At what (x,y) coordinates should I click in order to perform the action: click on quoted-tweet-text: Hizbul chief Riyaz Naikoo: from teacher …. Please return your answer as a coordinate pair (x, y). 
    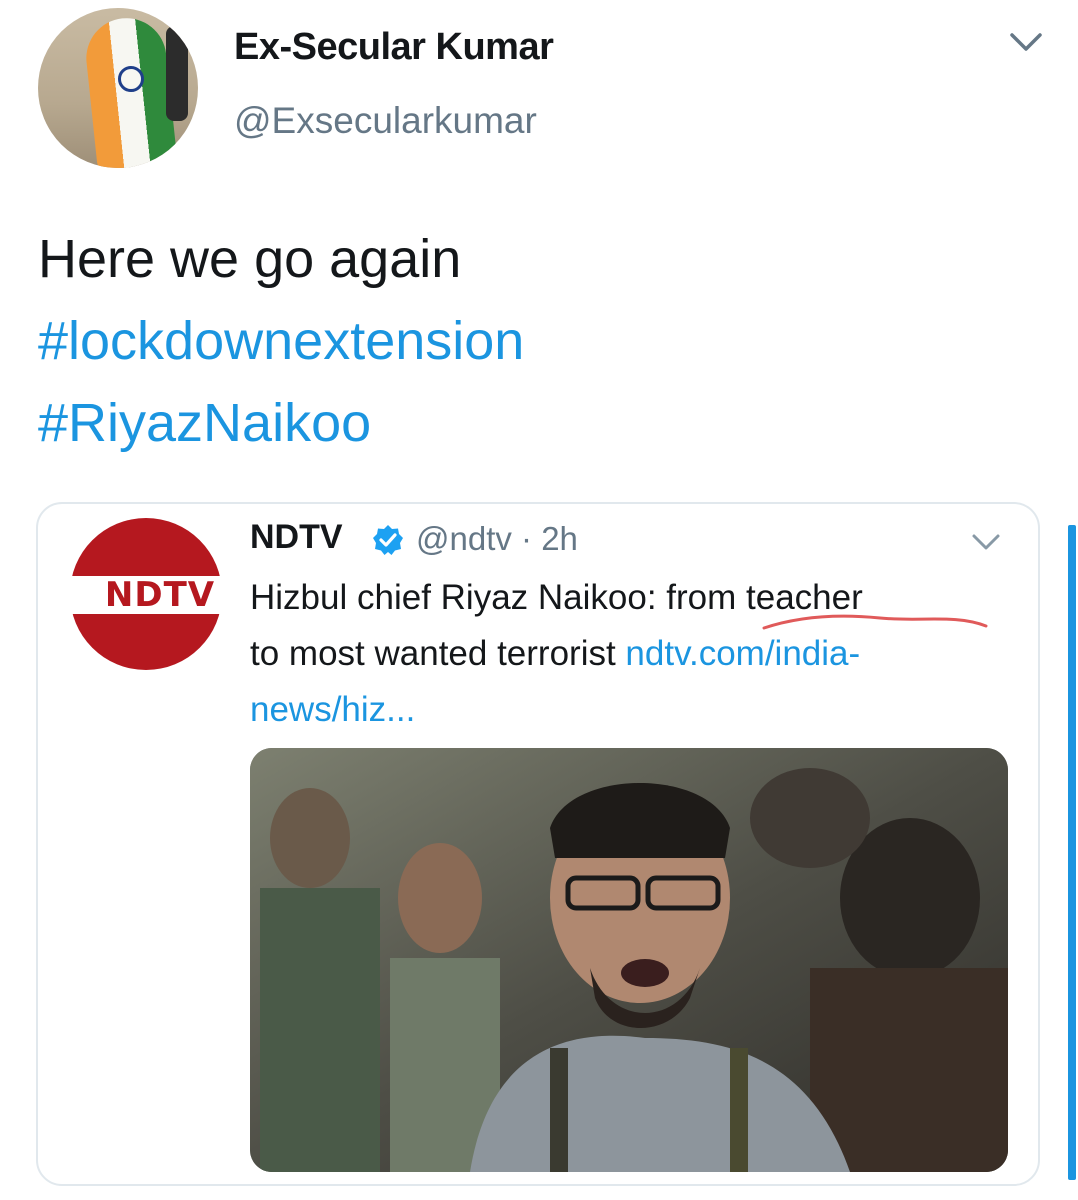
    Looking at the image, I should click on (630, 654).